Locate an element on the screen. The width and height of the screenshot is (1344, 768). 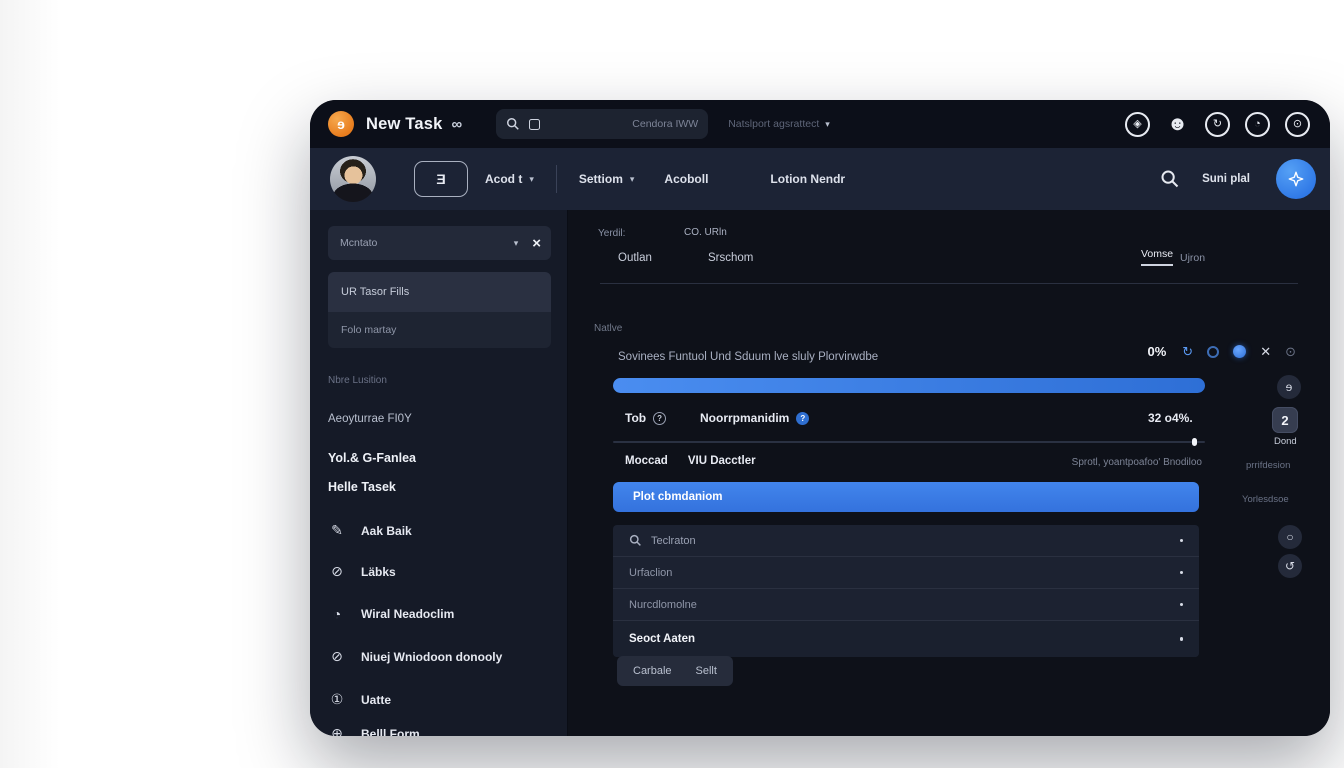
record-icon: ○ is located at coordinates (1290, 537).